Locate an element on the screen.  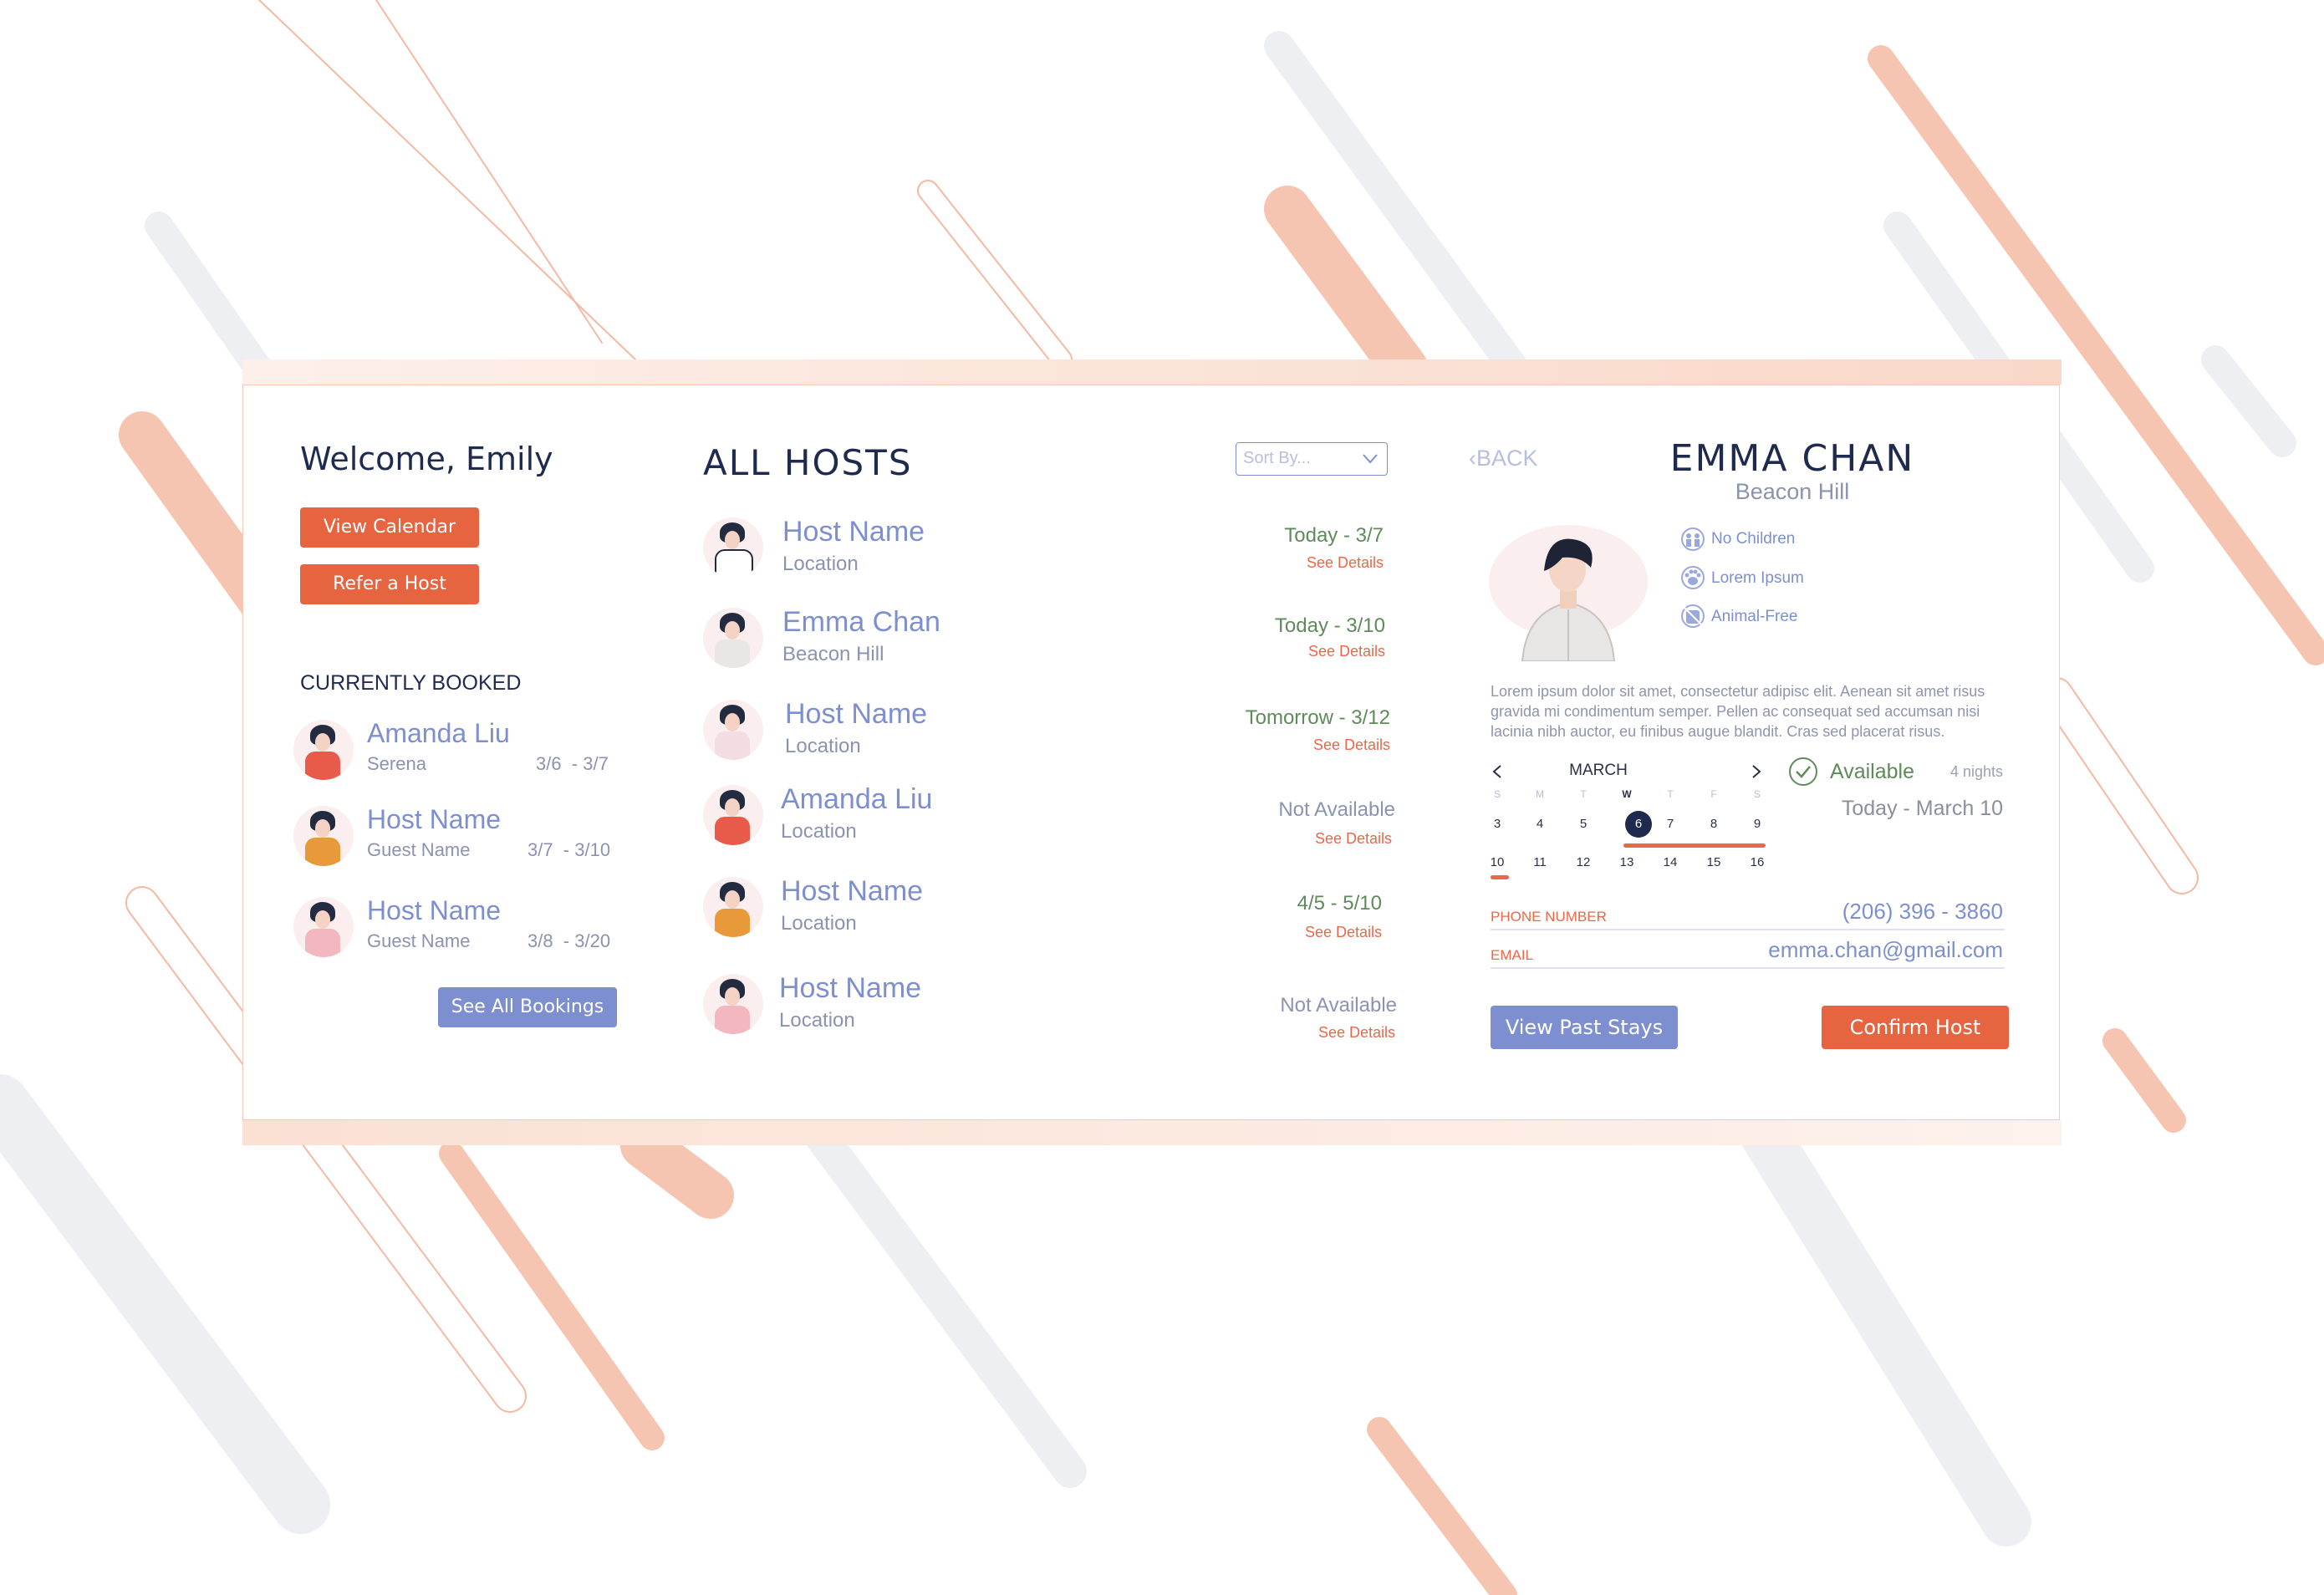
booking-host-name: Amanda Liu is located at coordinates (438, 733).